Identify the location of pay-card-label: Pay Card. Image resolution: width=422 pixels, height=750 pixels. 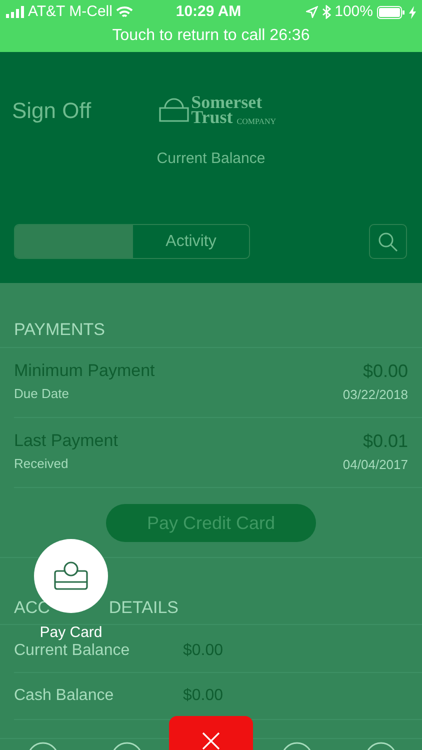
(71, 633).